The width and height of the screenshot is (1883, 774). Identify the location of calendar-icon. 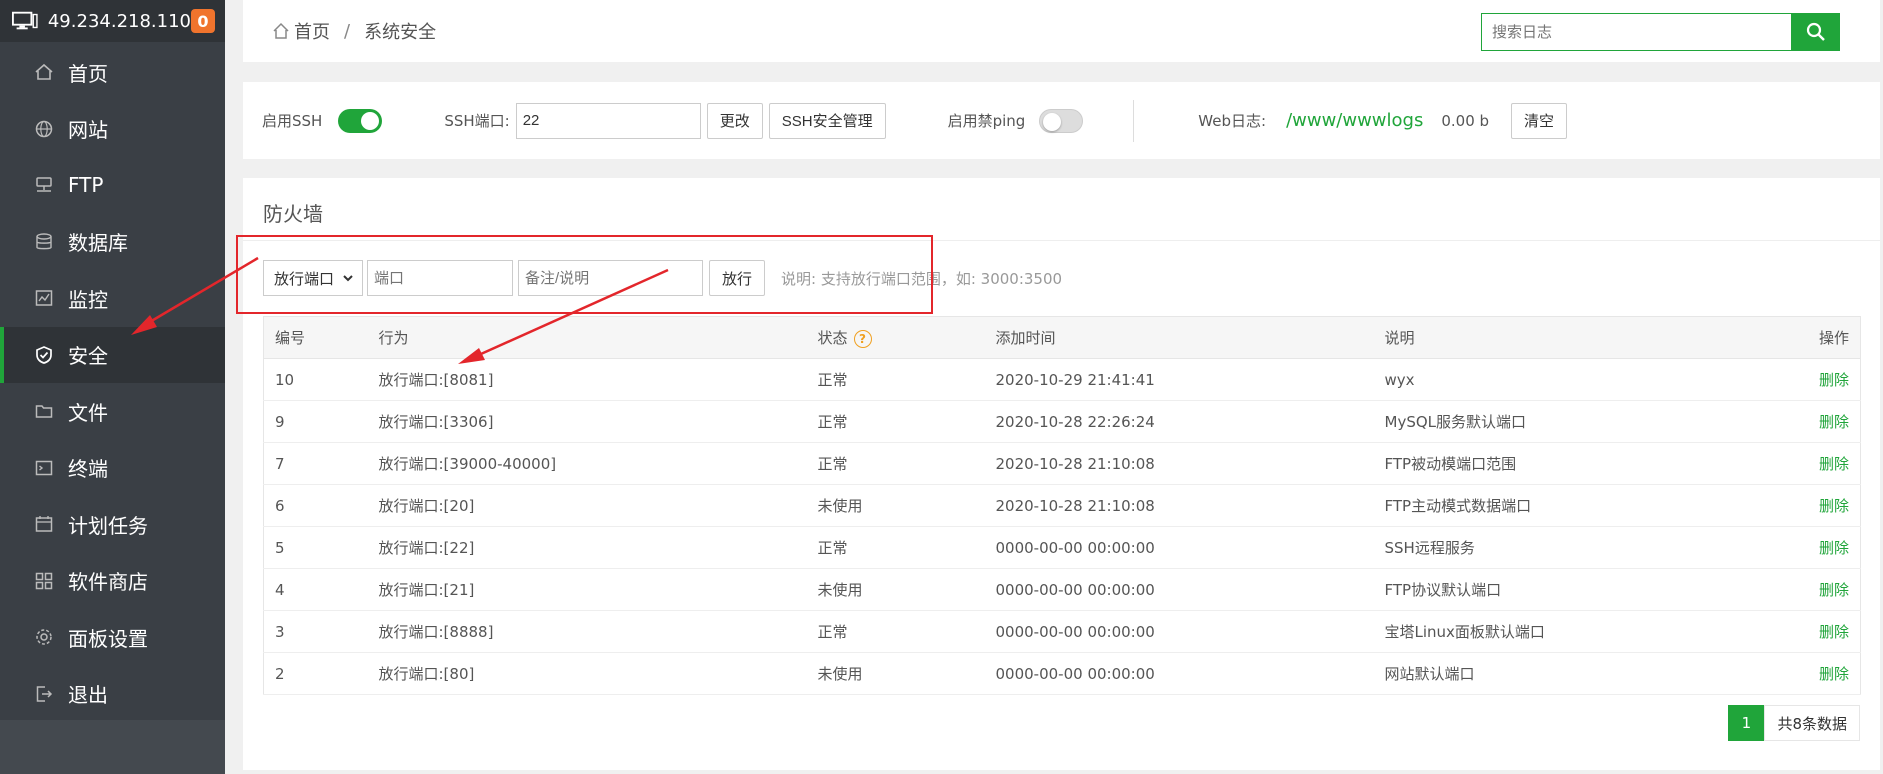
(44, 524).